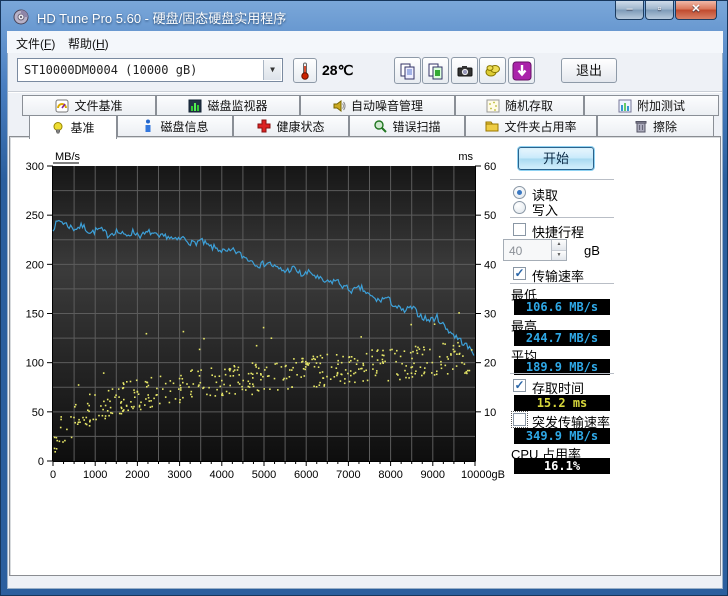  Describe the element at coordinates (556, 158) in the screenshot. I see `start-button: 开始` at that location.